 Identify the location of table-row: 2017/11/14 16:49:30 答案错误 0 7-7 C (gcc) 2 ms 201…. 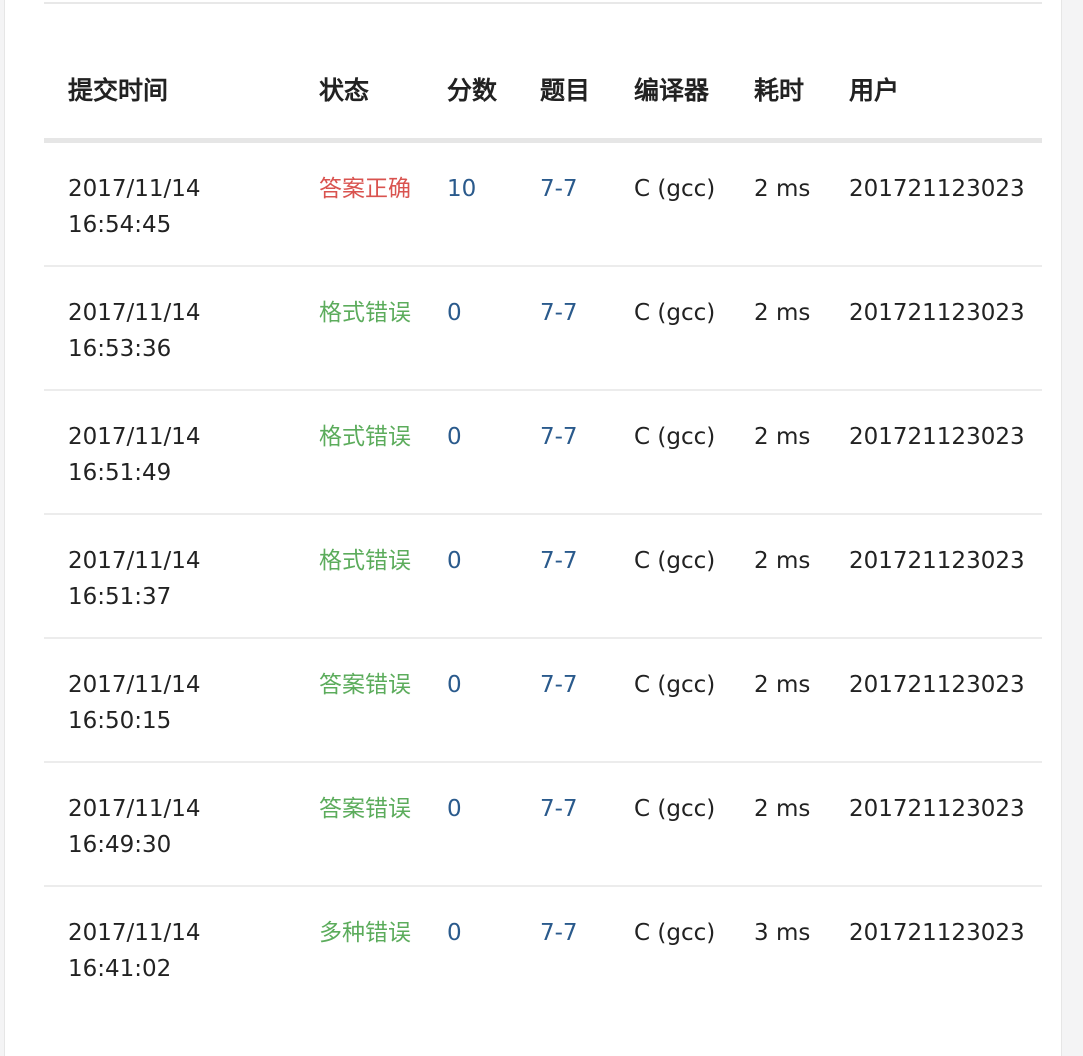
(543, 824).